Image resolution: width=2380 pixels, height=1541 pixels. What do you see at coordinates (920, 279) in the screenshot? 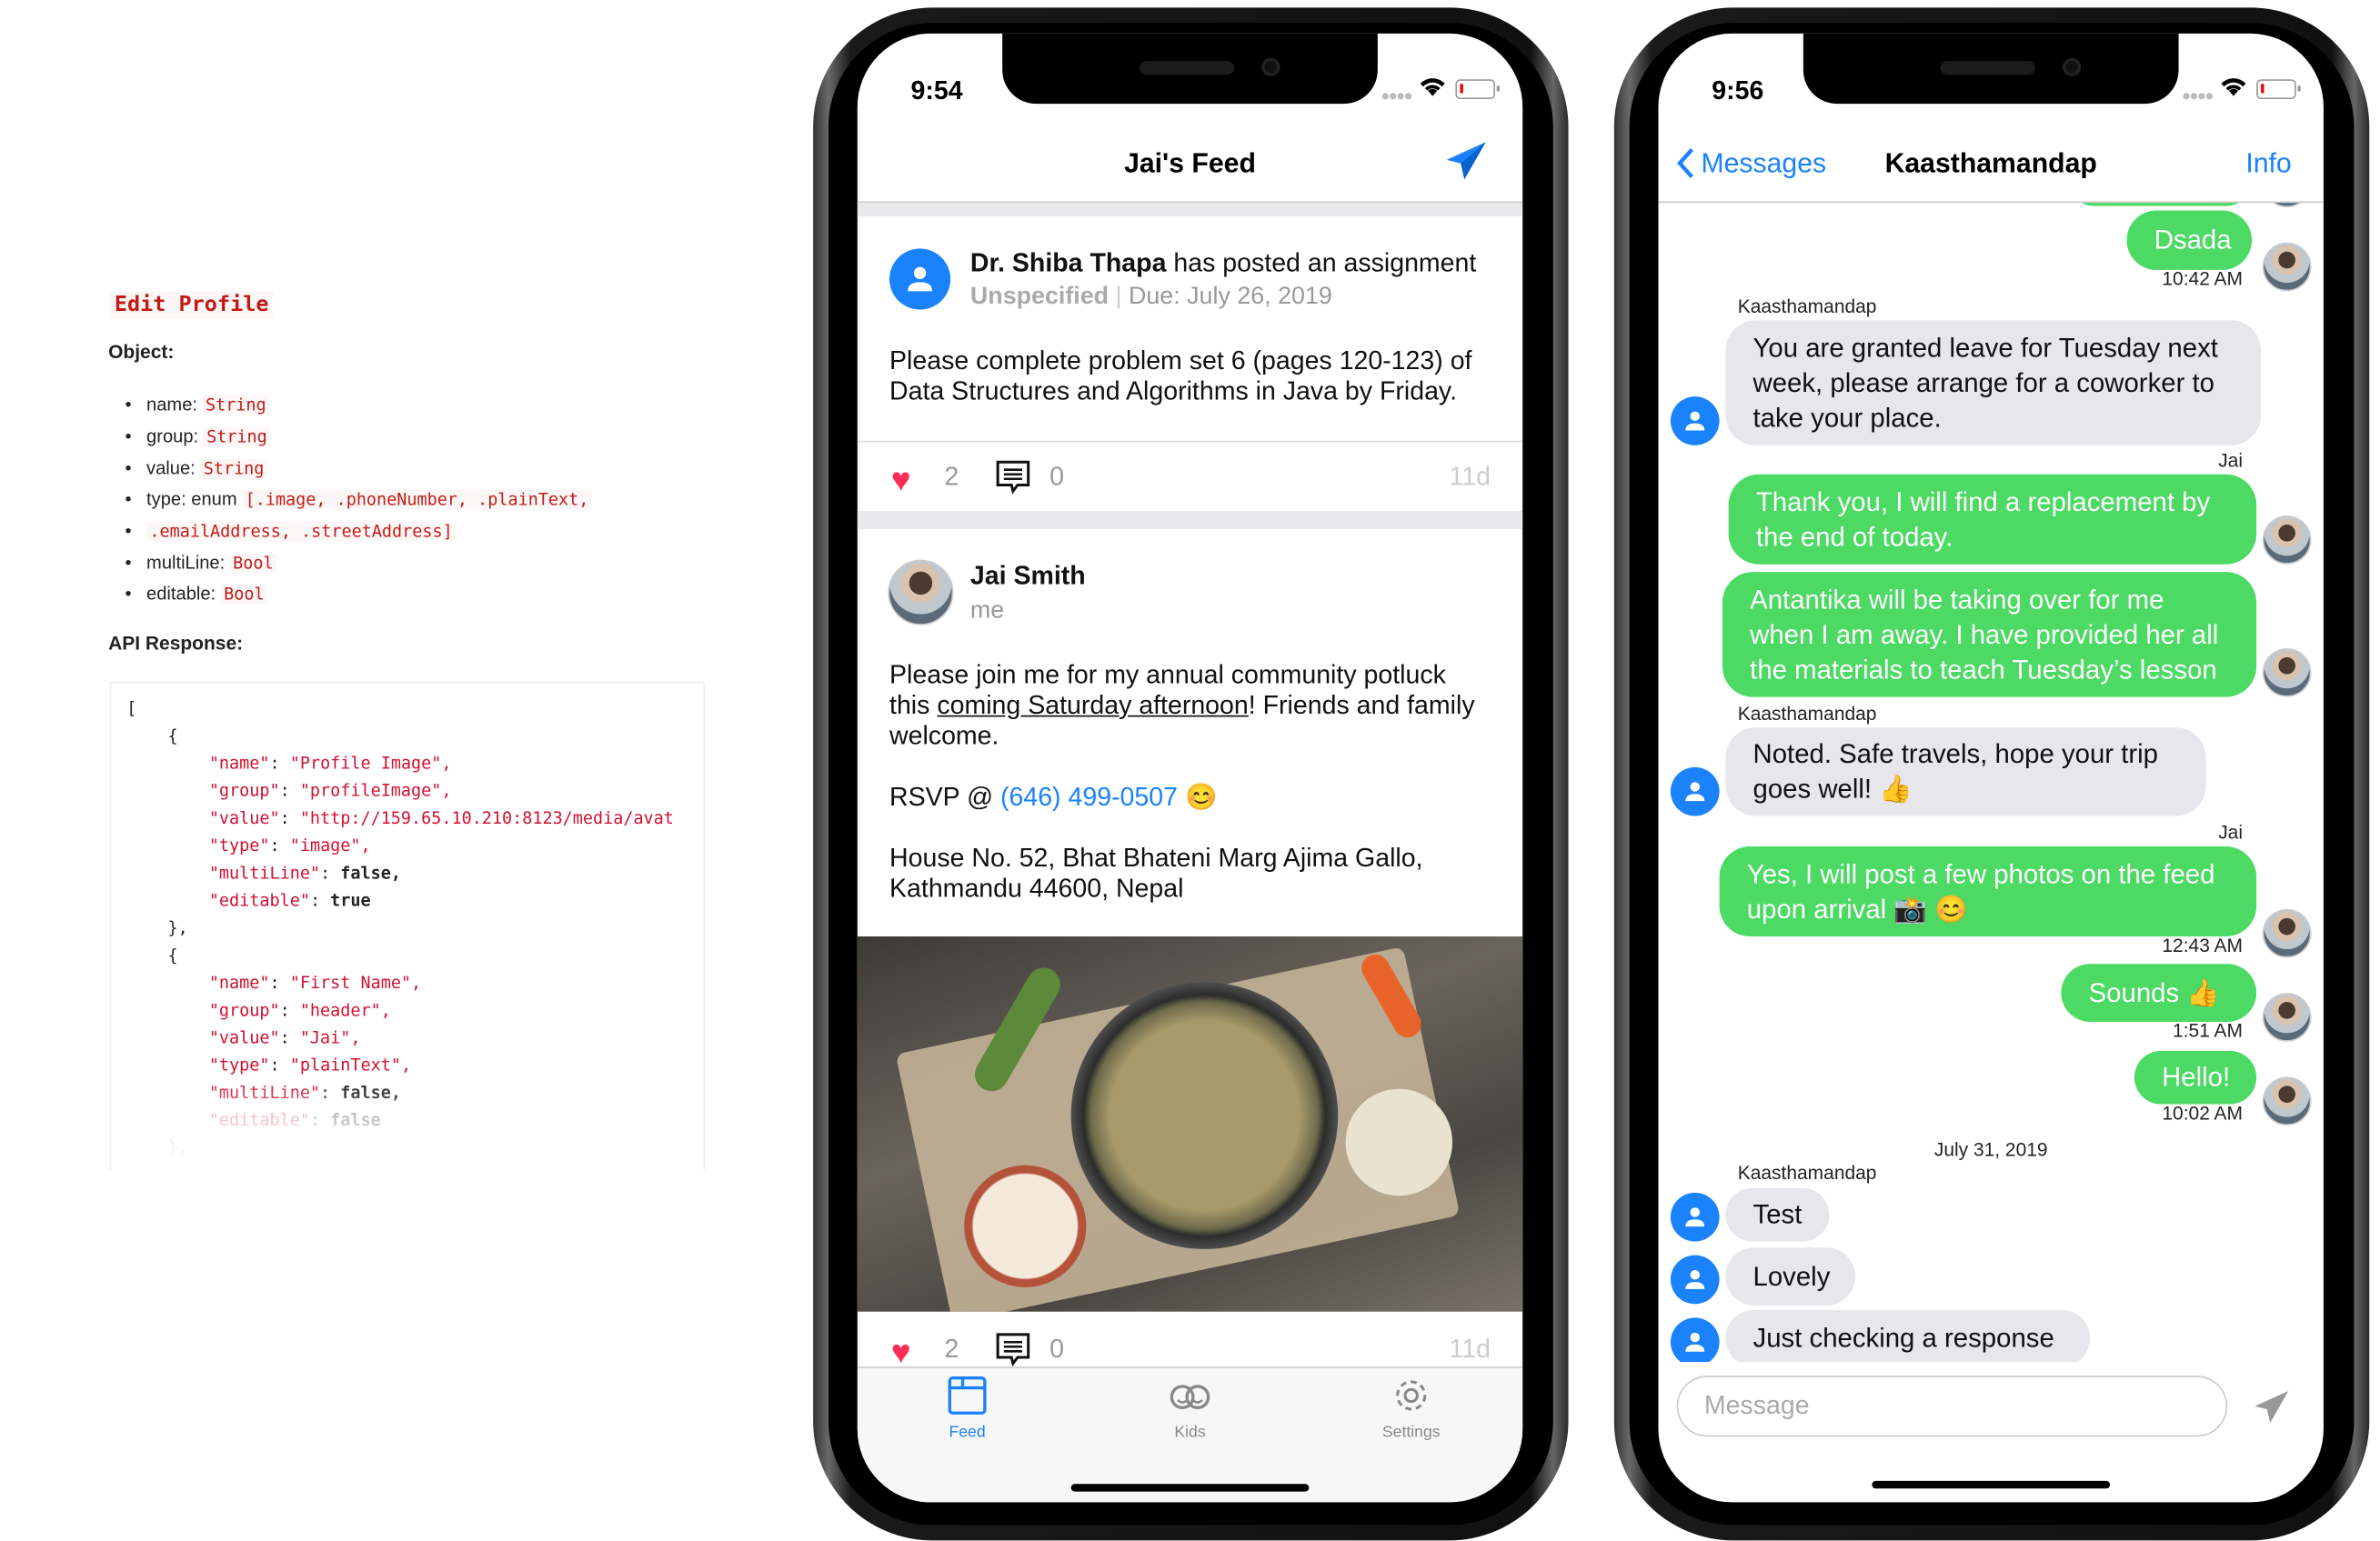
I see `post-avatar` at bounding box center [920, 279].